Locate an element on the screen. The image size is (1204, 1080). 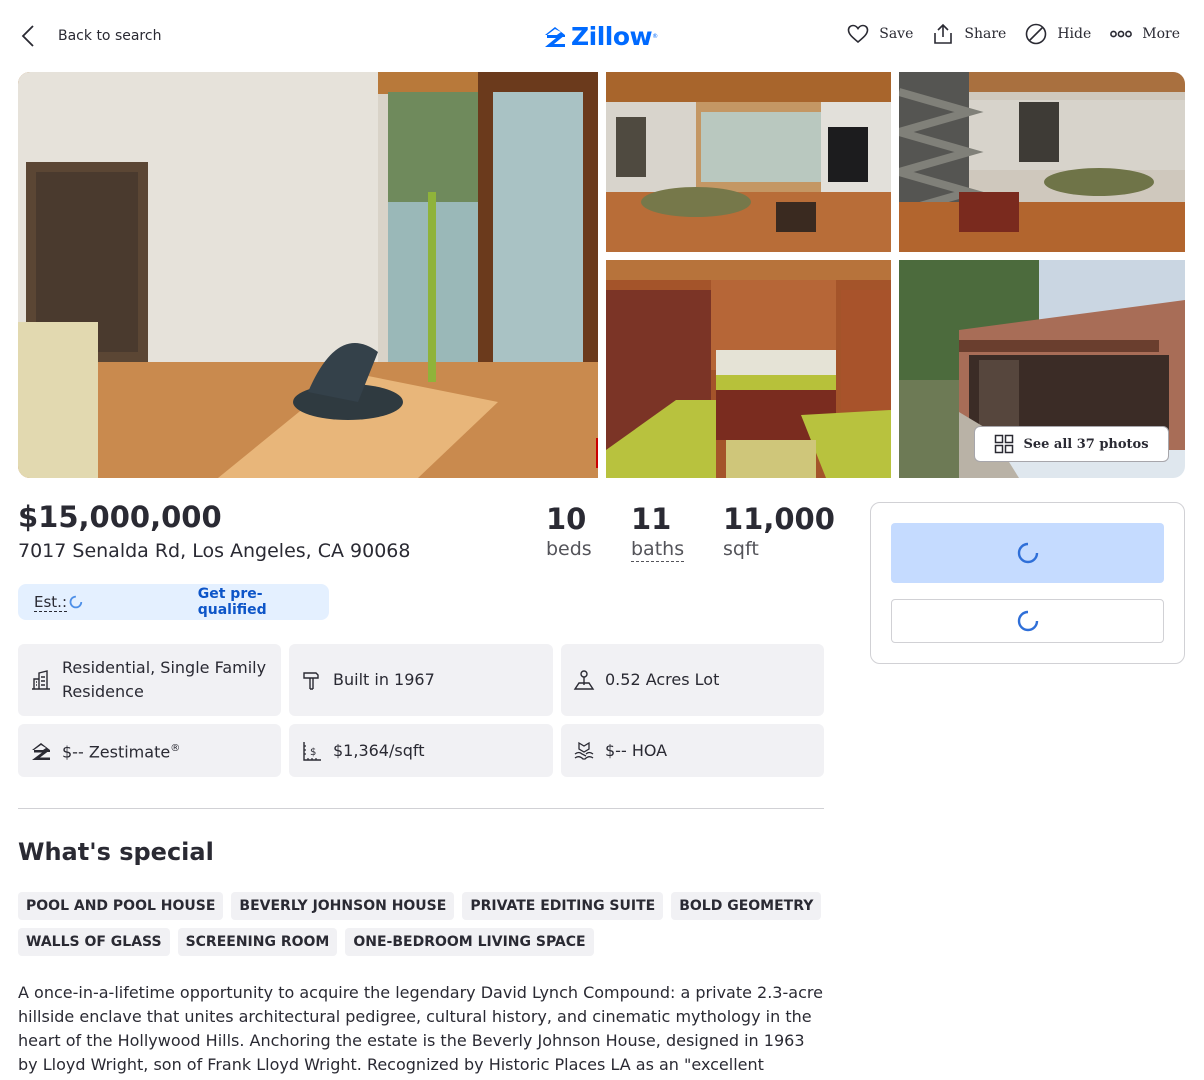
sqft-stat: 11,000 sqft is located at coordinates (779, 531).